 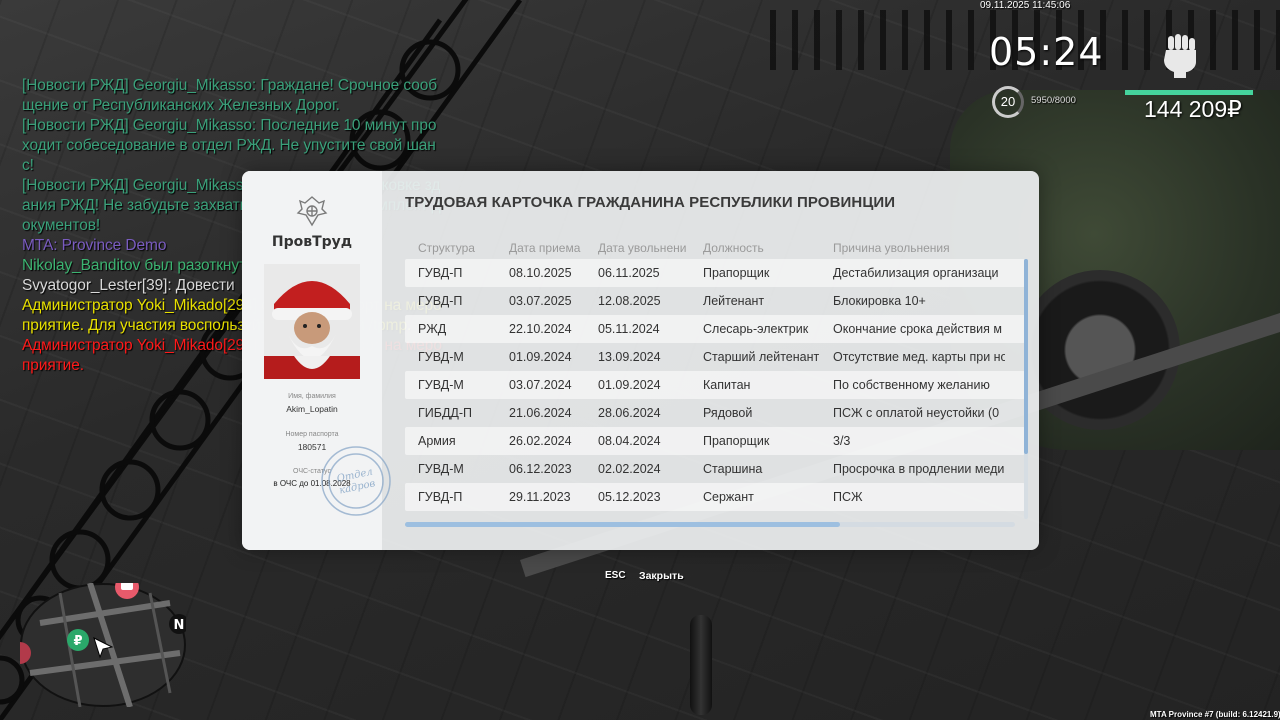 What do you see at coordinates (312, 409) in the screenshot?
I see `citizen-name: Akim_Lopatin` at bounding box center [312, 409].